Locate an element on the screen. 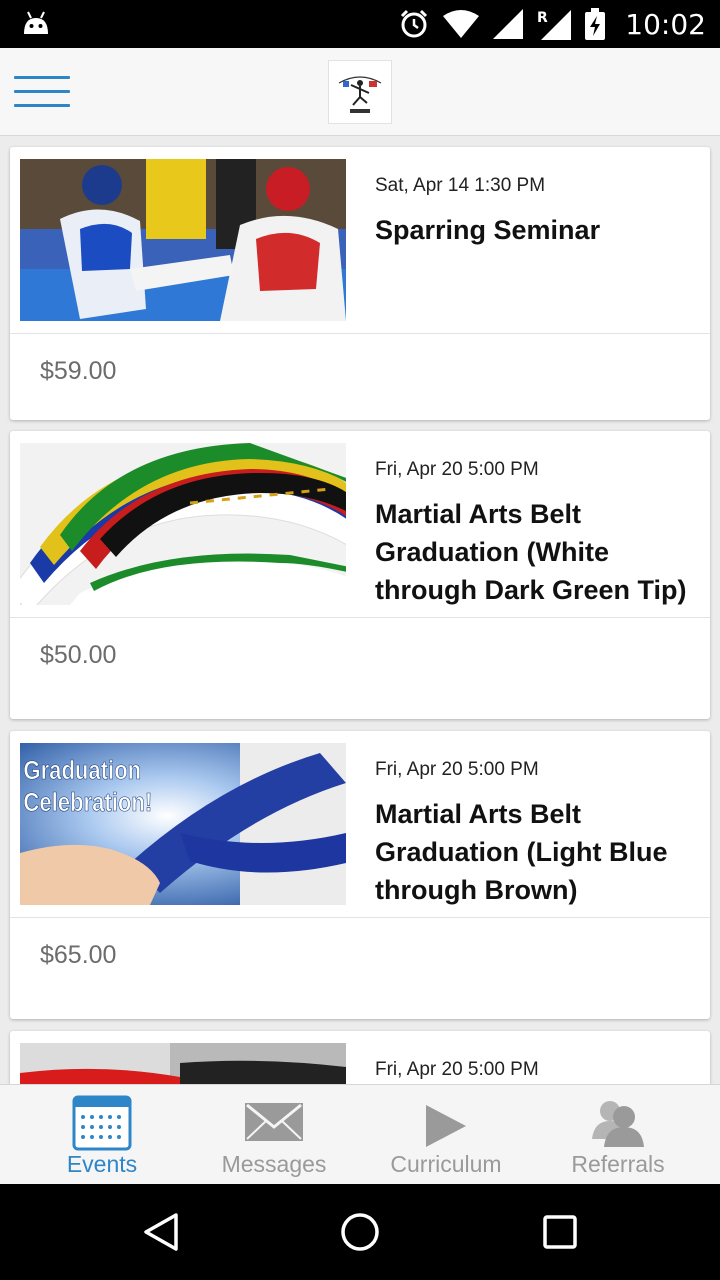 The image size is (720, 1280). bottom-tab-bar: Events Messages Curriculum Referrals is located at coordinates (360, 1134).